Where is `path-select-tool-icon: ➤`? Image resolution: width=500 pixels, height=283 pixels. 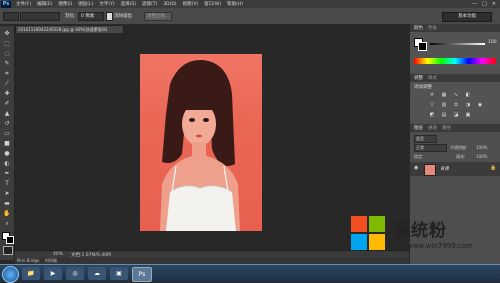
path-select-tool-icon: ➤ is located at coordinates (7, 193).